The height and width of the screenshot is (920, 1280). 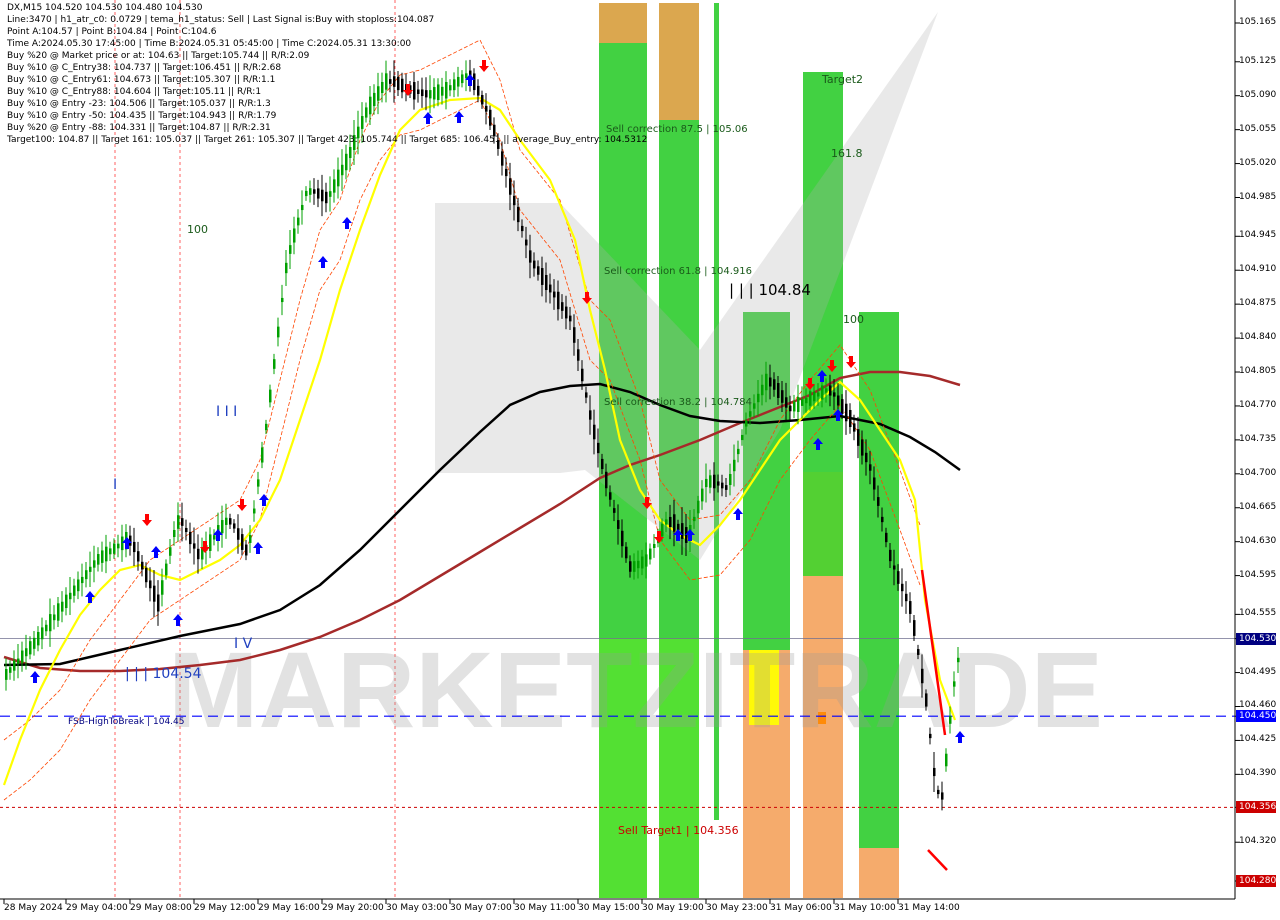 I want to click on time-tick-label: 30 May 11:00, so click(x=545, y=908).